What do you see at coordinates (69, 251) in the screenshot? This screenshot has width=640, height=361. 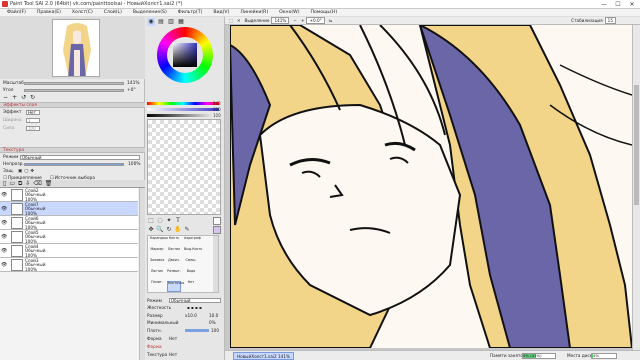 I see `layer-item: 👁 Слой4 Обычный 100%` at bounding box center [69, 251].